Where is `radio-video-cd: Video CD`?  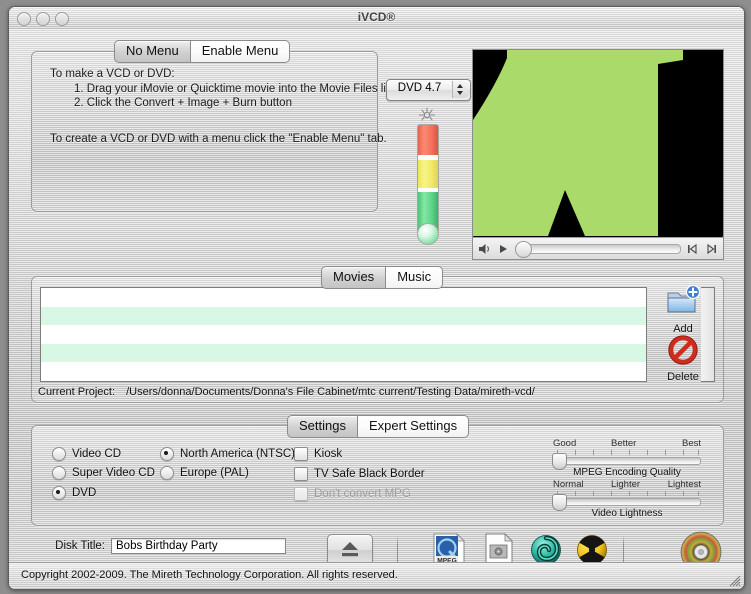 radio-video-cd: Video CD is located at coordinates (86, 454).